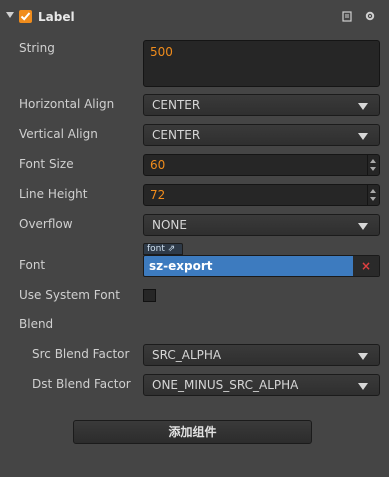 The height and width of the screenshot is (477, 389). I want to click on font-size-input: 60, so click(261, 165).